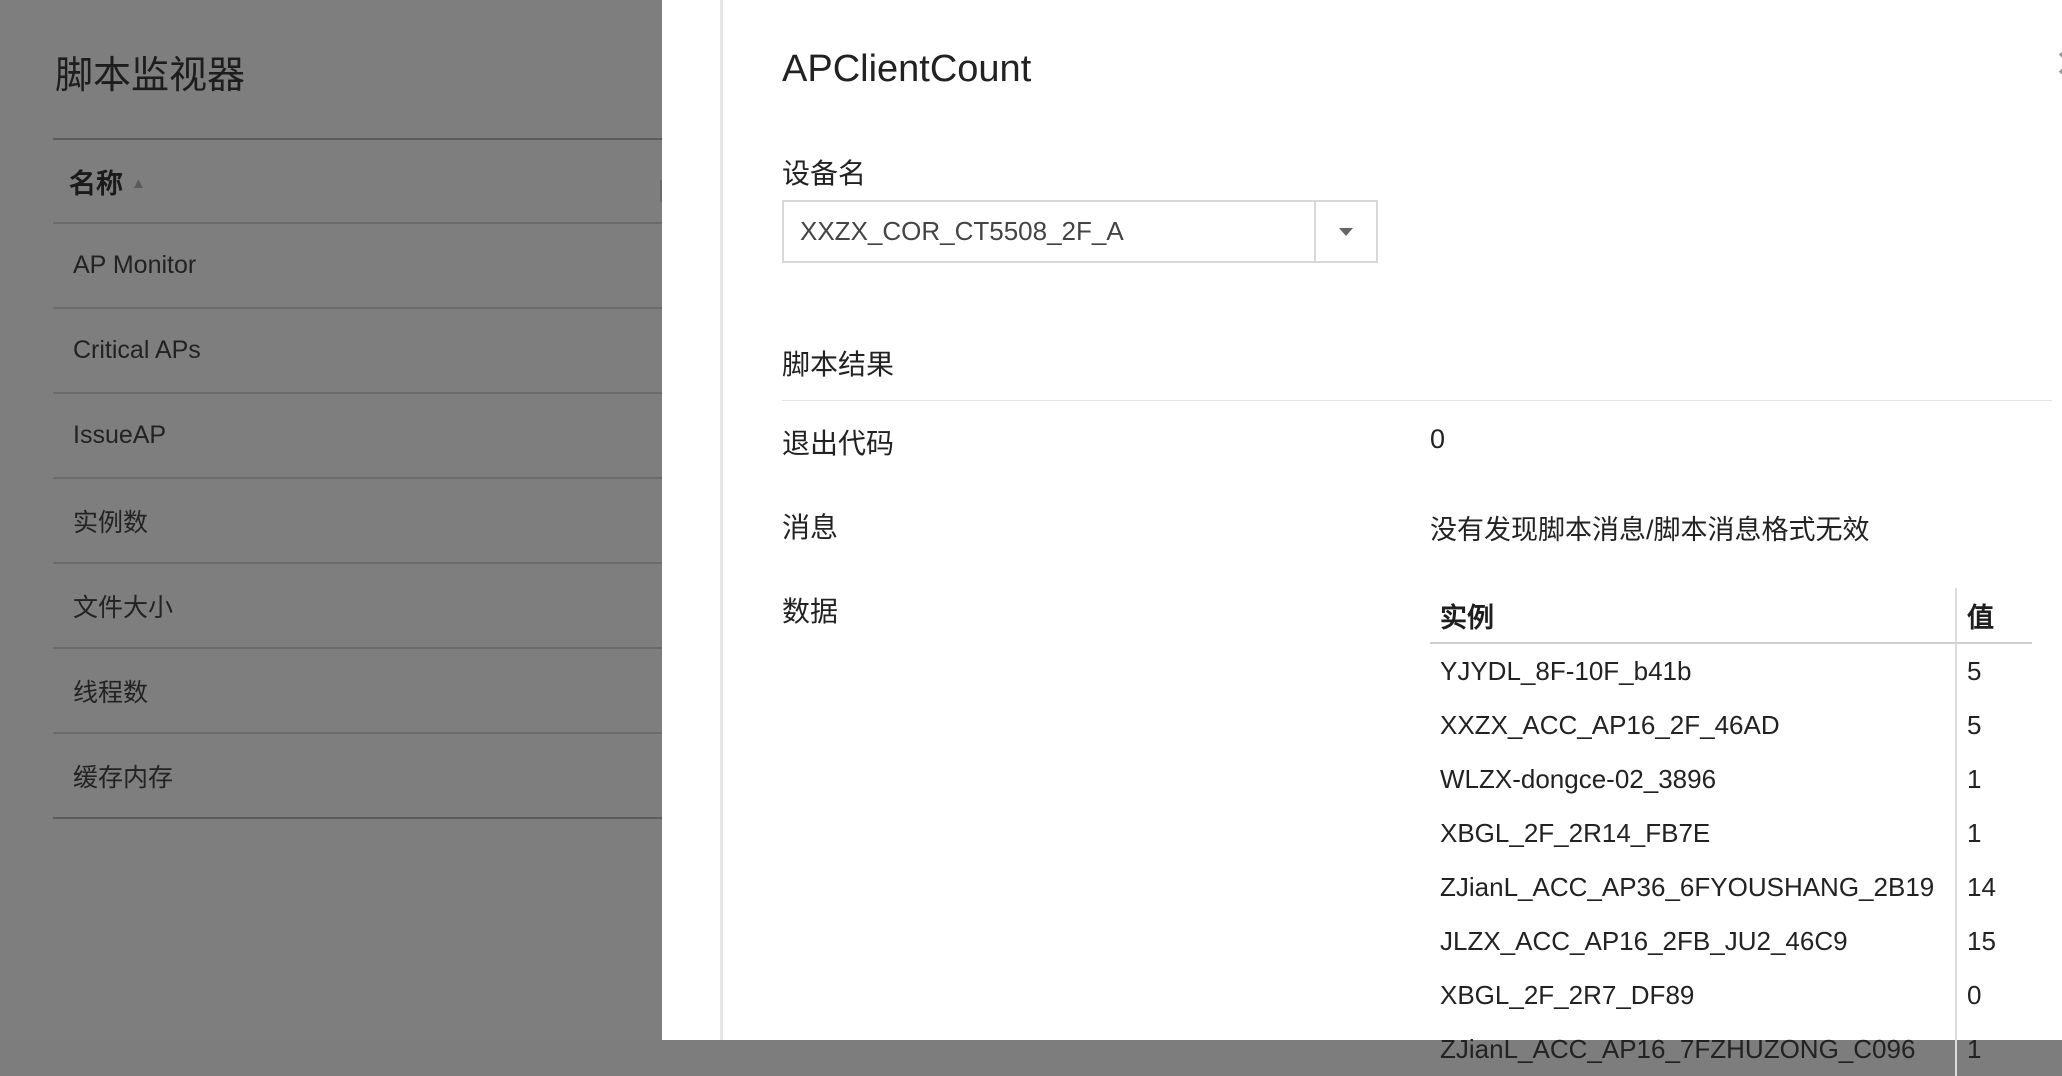 This screenshot has width=2062, height=1076. I want to click on device-select: XXZX_COR_CT5508_2F_A, so click(1080, 231).